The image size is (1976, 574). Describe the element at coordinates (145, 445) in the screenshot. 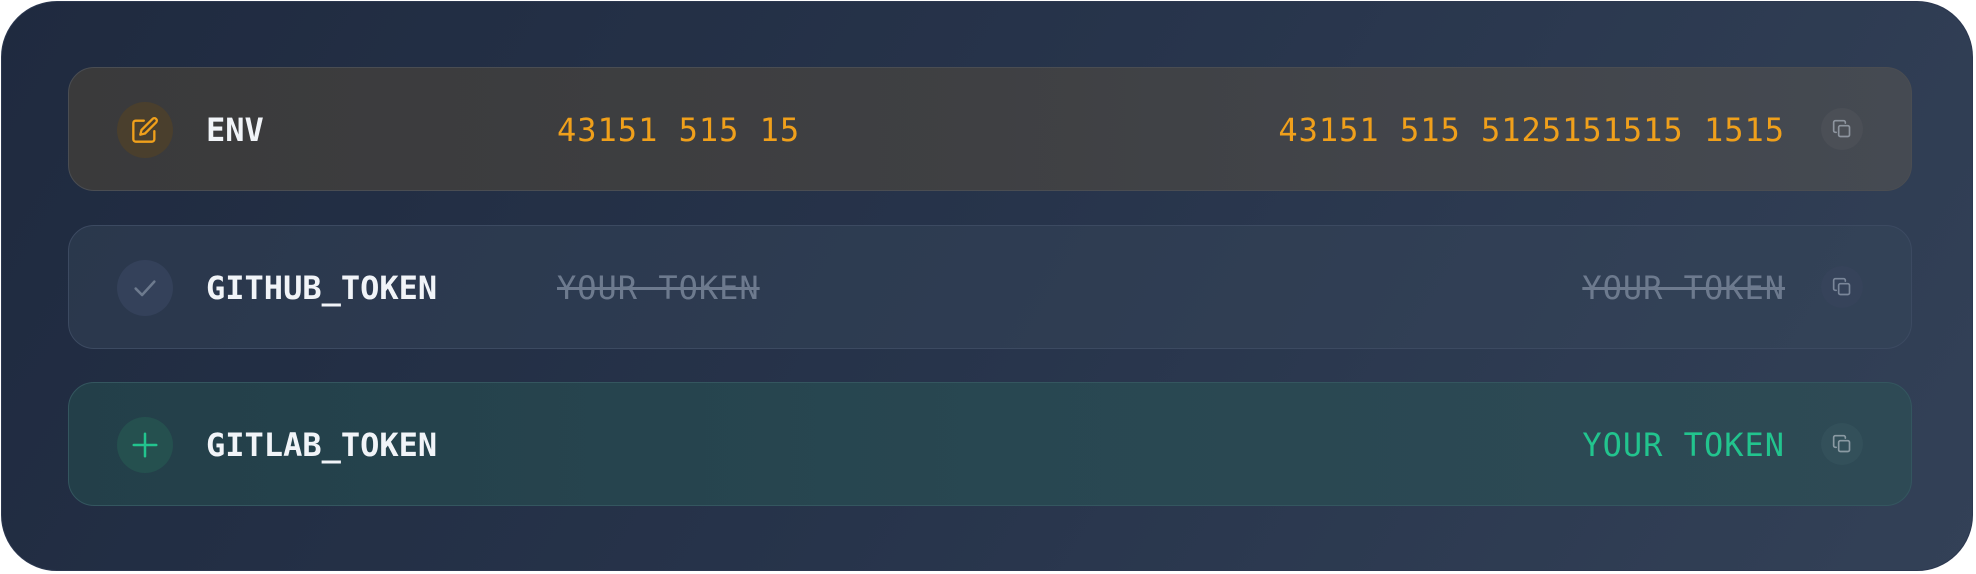

I see `plus-icon` at that location.